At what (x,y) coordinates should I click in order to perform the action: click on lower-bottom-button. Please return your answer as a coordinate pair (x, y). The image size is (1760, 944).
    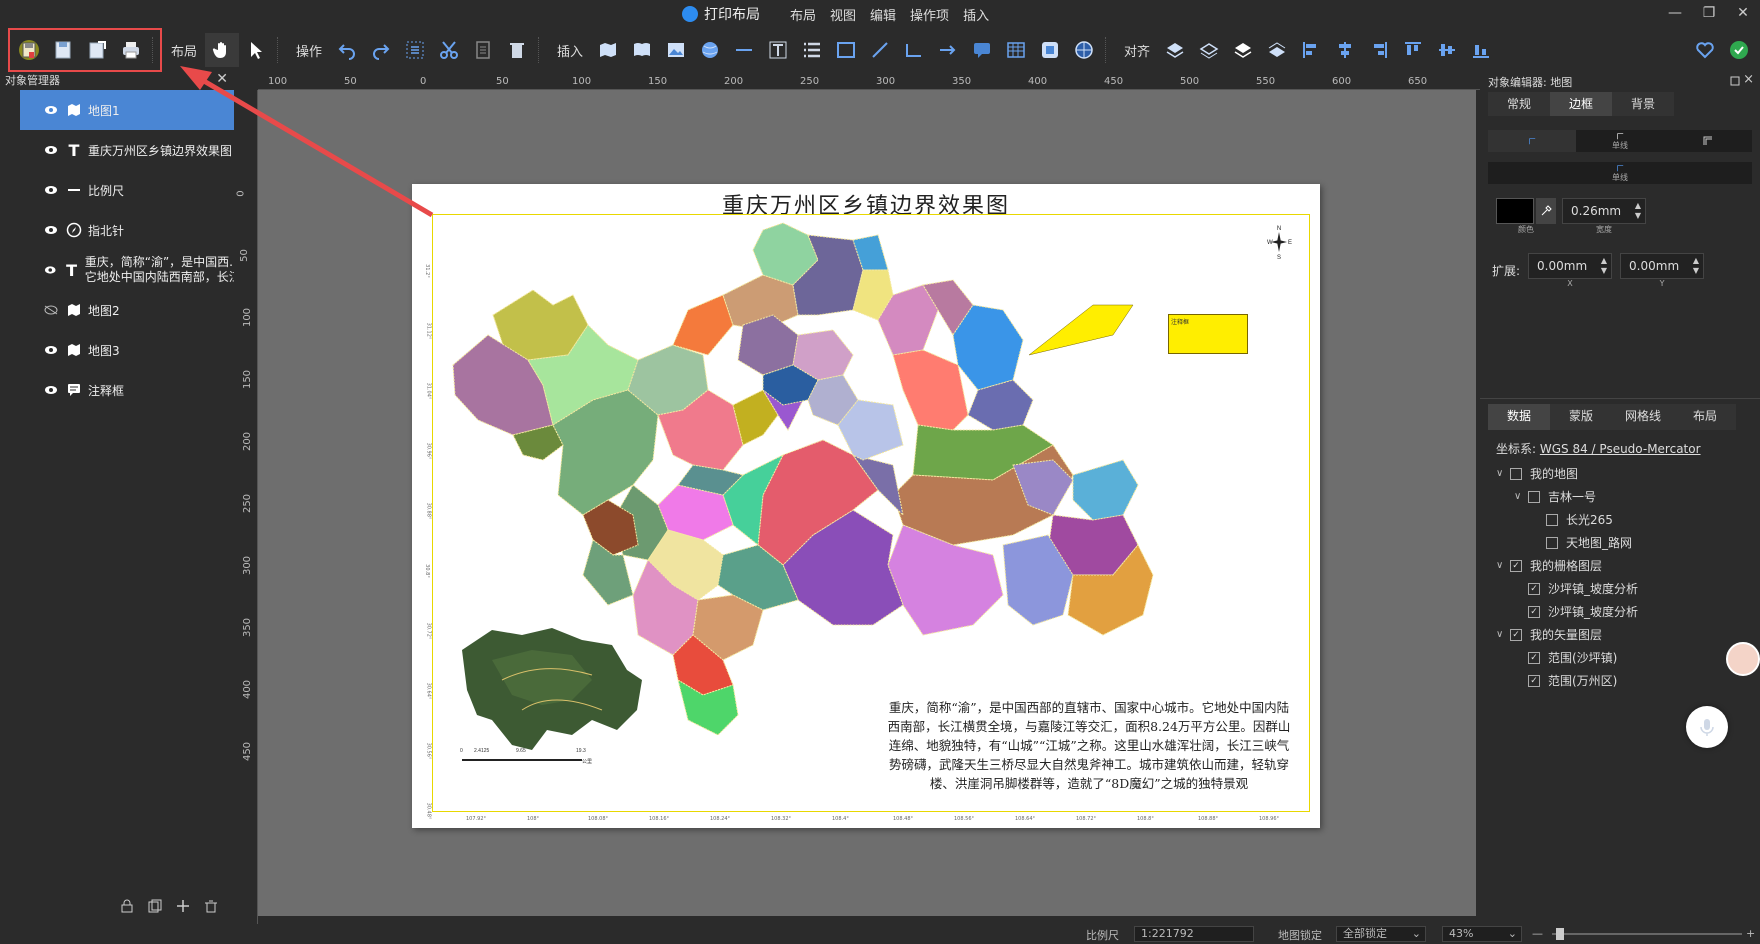
    Looking at the image, I should click on (1277, 50).